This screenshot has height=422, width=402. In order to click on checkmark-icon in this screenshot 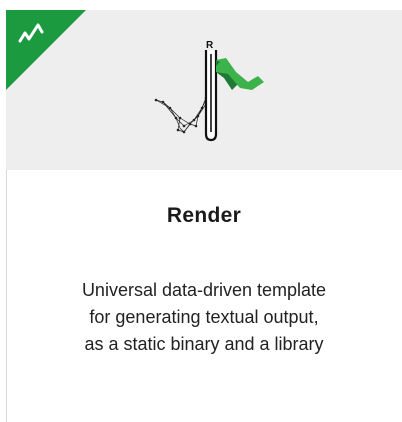, I will do `click(31, 33)`.